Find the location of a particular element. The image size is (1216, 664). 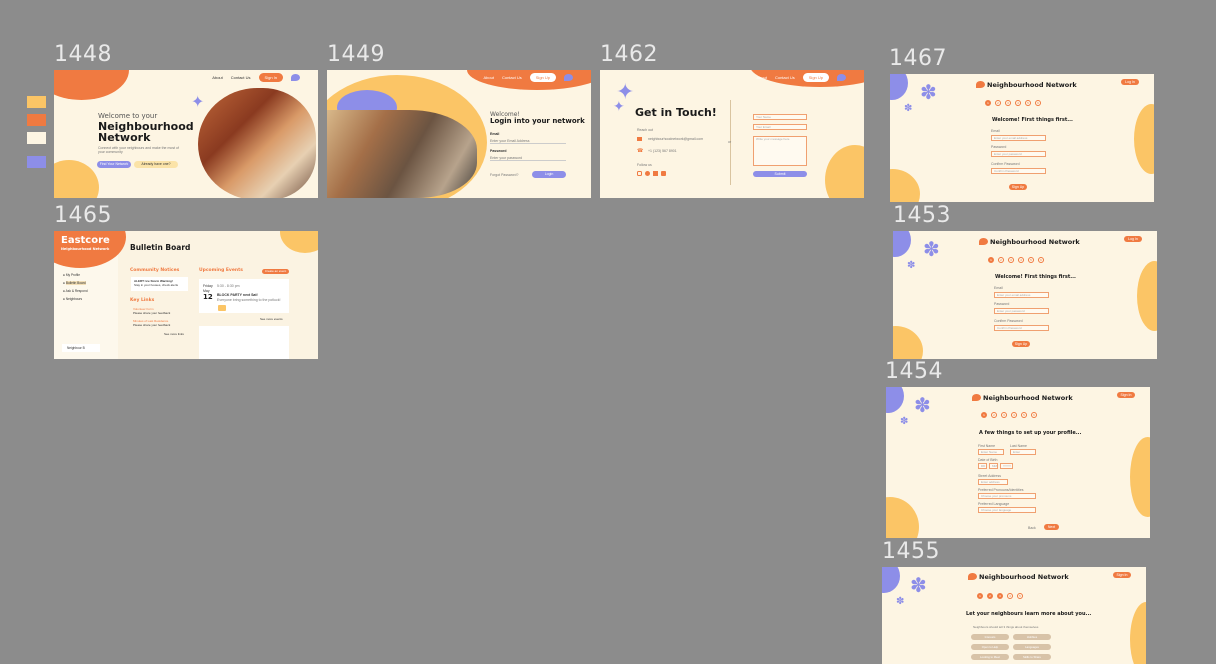

message-input: Write your message here is located at coordinates (780, 151).